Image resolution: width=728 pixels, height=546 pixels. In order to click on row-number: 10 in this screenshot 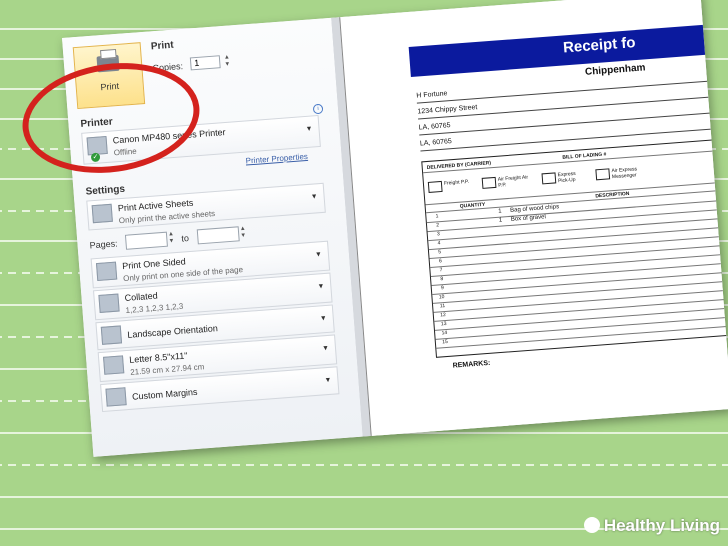, I will do `click(441, 297)`.